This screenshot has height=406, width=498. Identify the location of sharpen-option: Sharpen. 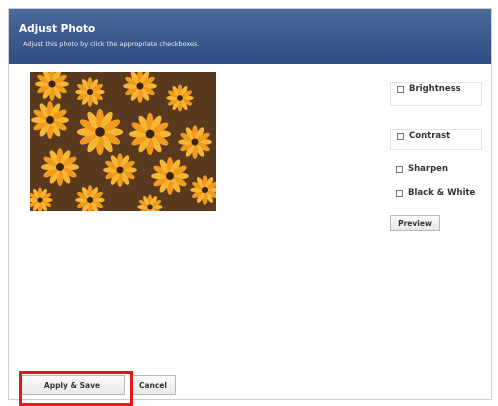
(436, 170).